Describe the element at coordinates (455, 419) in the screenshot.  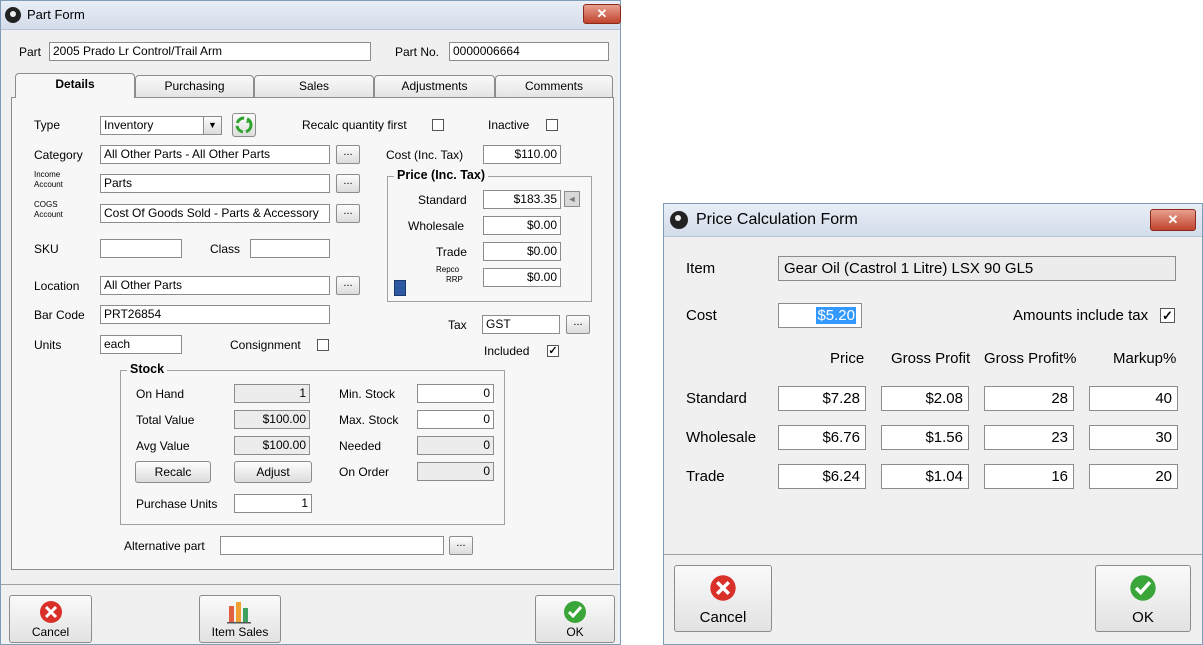
I see `max-stock-input: 0` at that location.